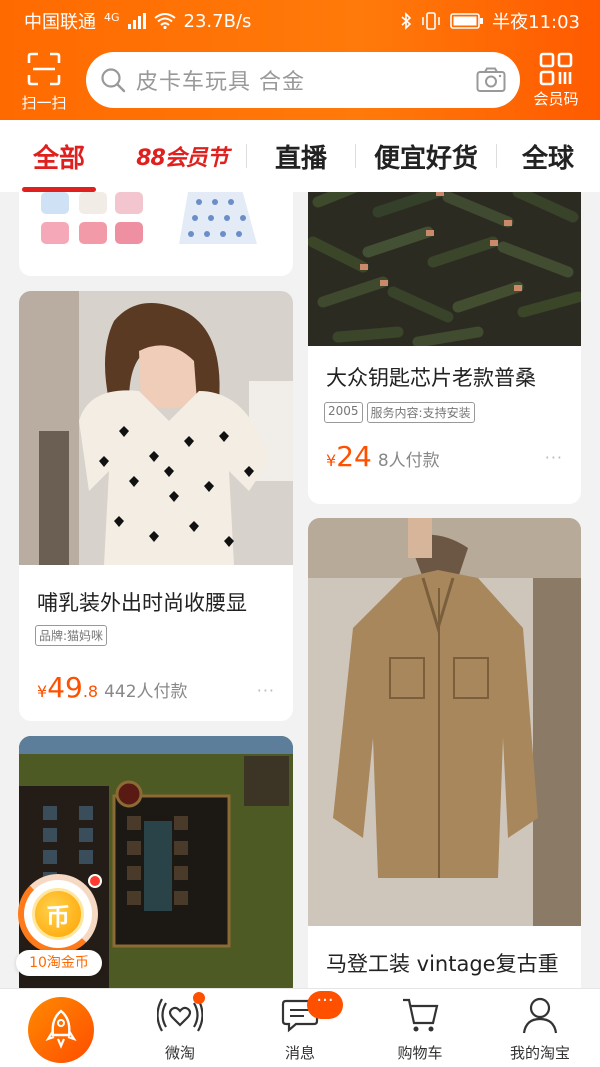 Image resolution: width=600 pixels, height=1067 pixels. I want to click on product-title: 马登工装 vintage复古重, so click(442, 964).